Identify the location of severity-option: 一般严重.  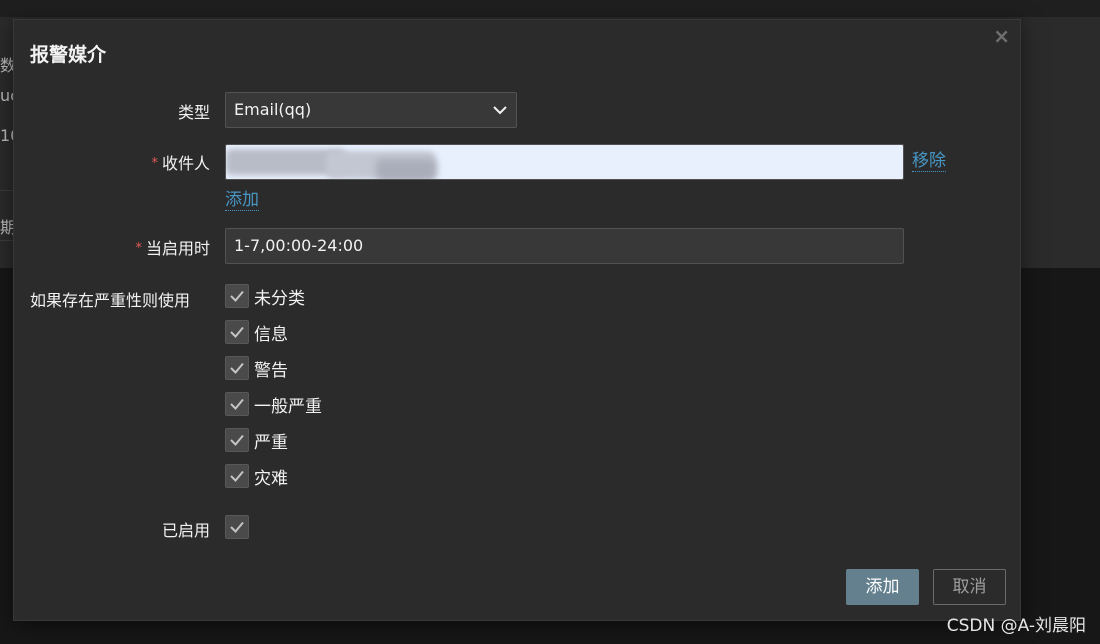
(273, 404).